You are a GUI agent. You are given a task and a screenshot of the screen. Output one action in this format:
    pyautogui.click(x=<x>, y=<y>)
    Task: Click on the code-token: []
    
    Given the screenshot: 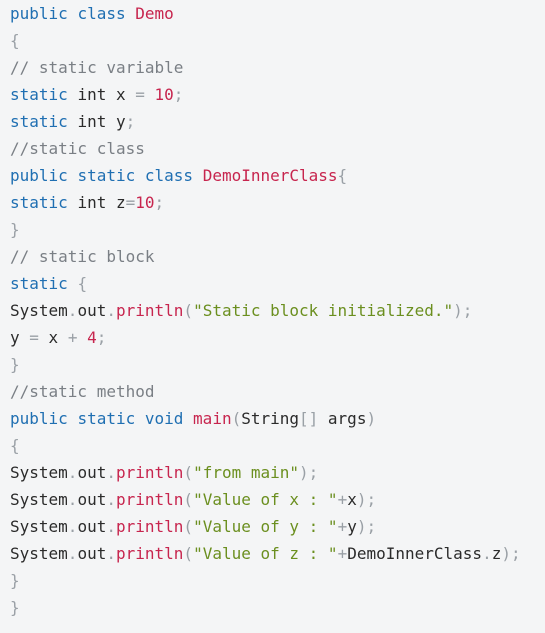 What is the action you would take?
    pyautogui.click(x=309, y=418)
    